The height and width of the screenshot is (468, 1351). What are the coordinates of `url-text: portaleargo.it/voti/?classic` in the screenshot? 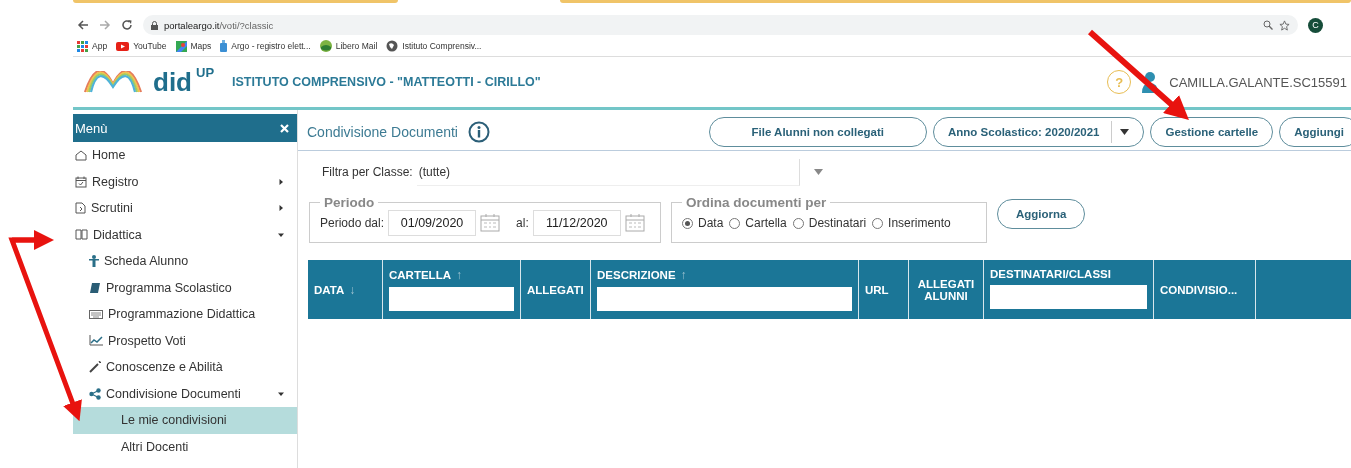 It's located at (219, 25).